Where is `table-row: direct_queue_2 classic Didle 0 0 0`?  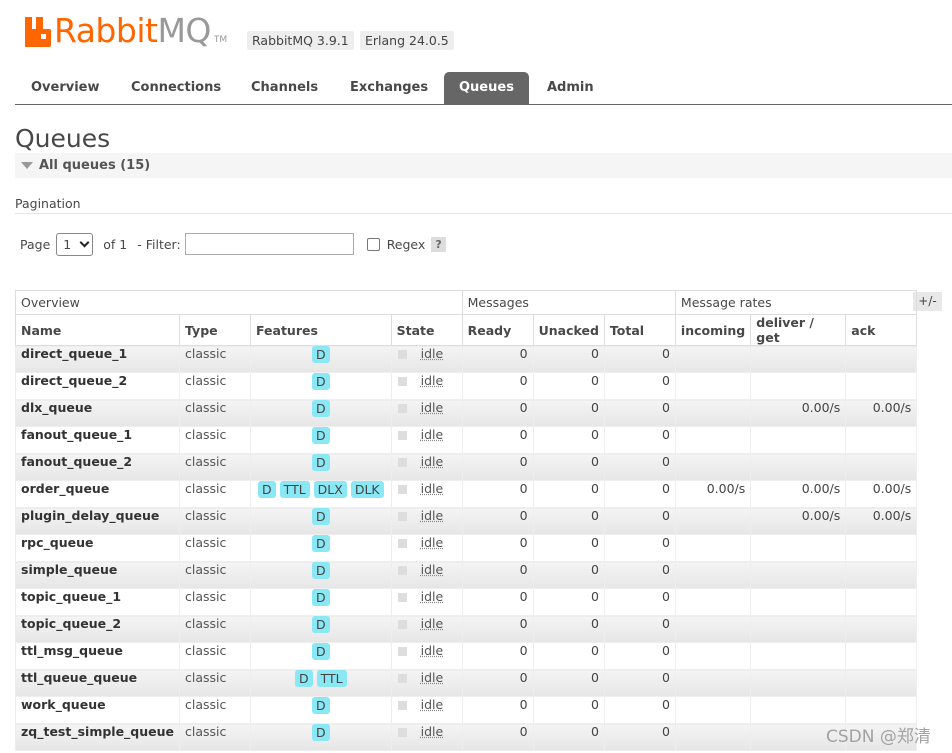
table-row: direct_queue_2 classic Didle 0 0 0 is located at coordinates (466, 386).